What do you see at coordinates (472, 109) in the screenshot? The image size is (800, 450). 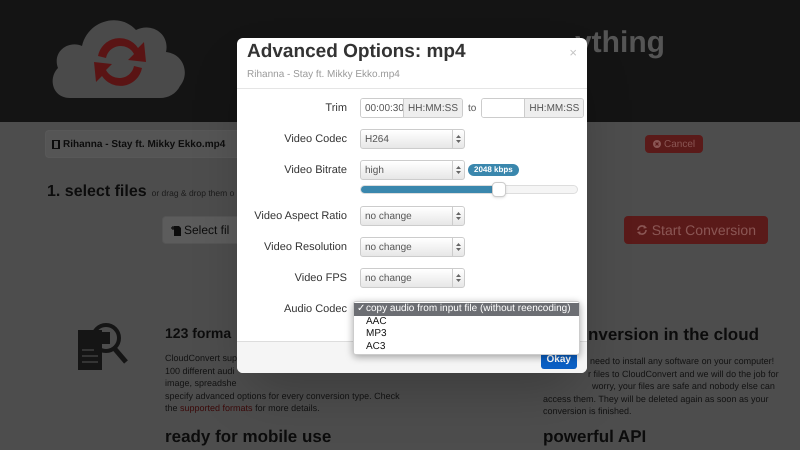 I see `separator-label: to` at bounding box center [472, 109].